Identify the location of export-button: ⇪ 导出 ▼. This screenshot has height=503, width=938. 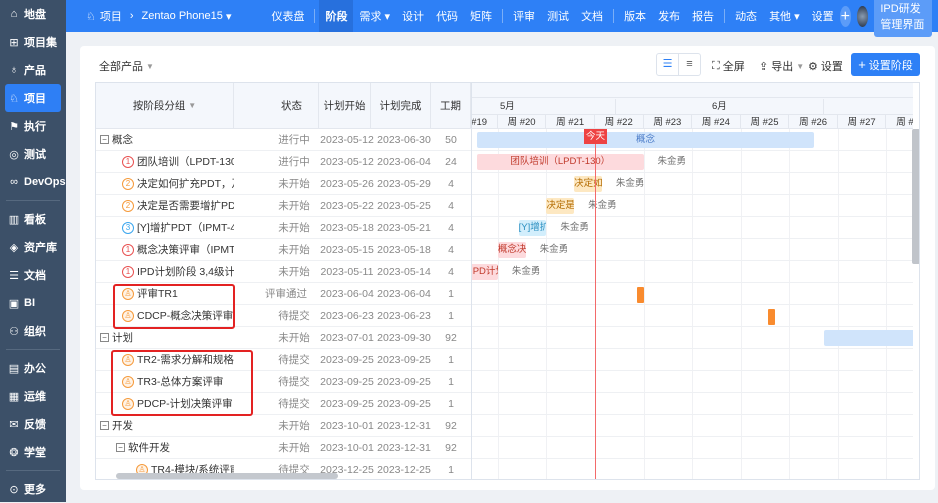
(781, 66).